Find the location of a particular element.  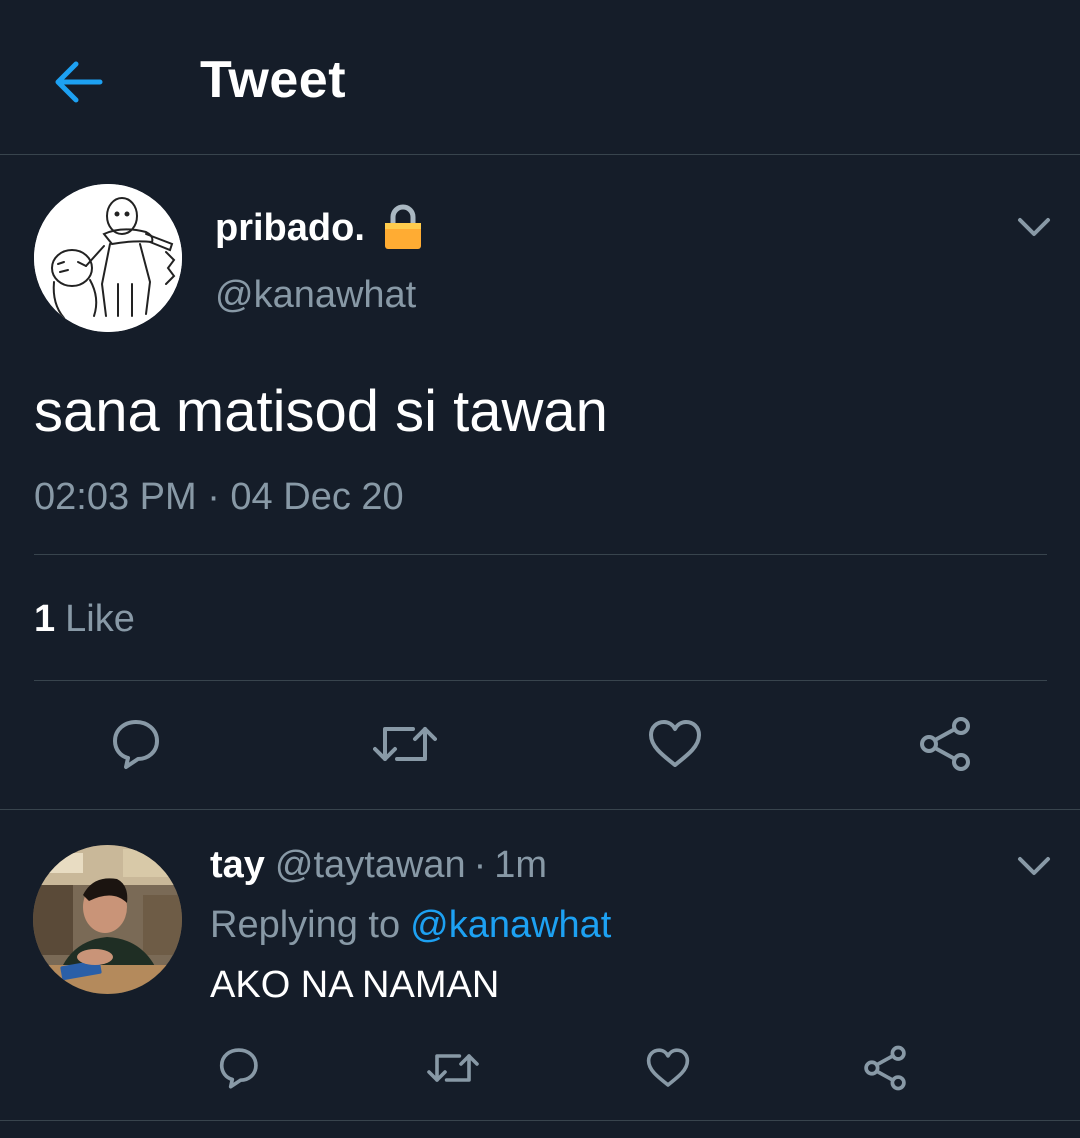

tweet-text: sana matisod si tawan is located at coordinates (321, 411).